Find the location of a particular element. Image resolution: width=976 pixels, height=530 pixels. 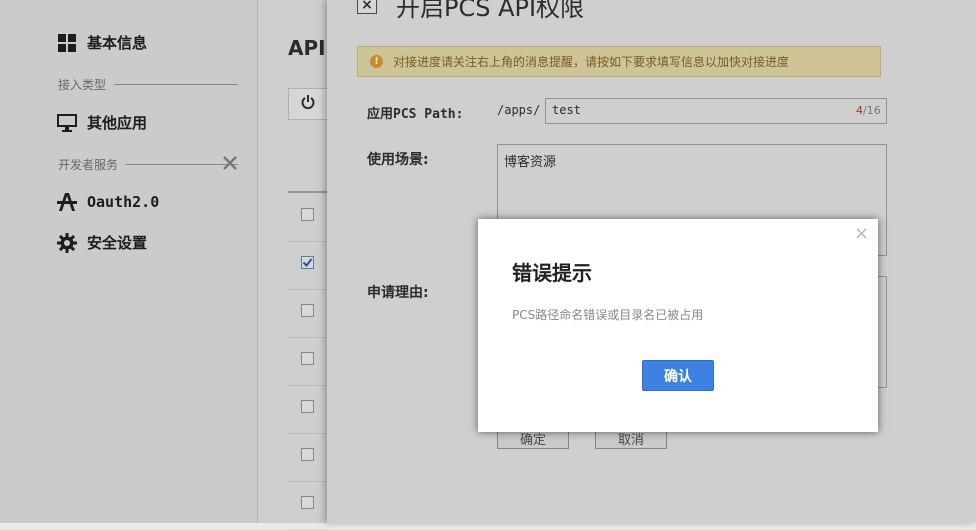

ok-button: 确认 is located at coordinates (678, 375).